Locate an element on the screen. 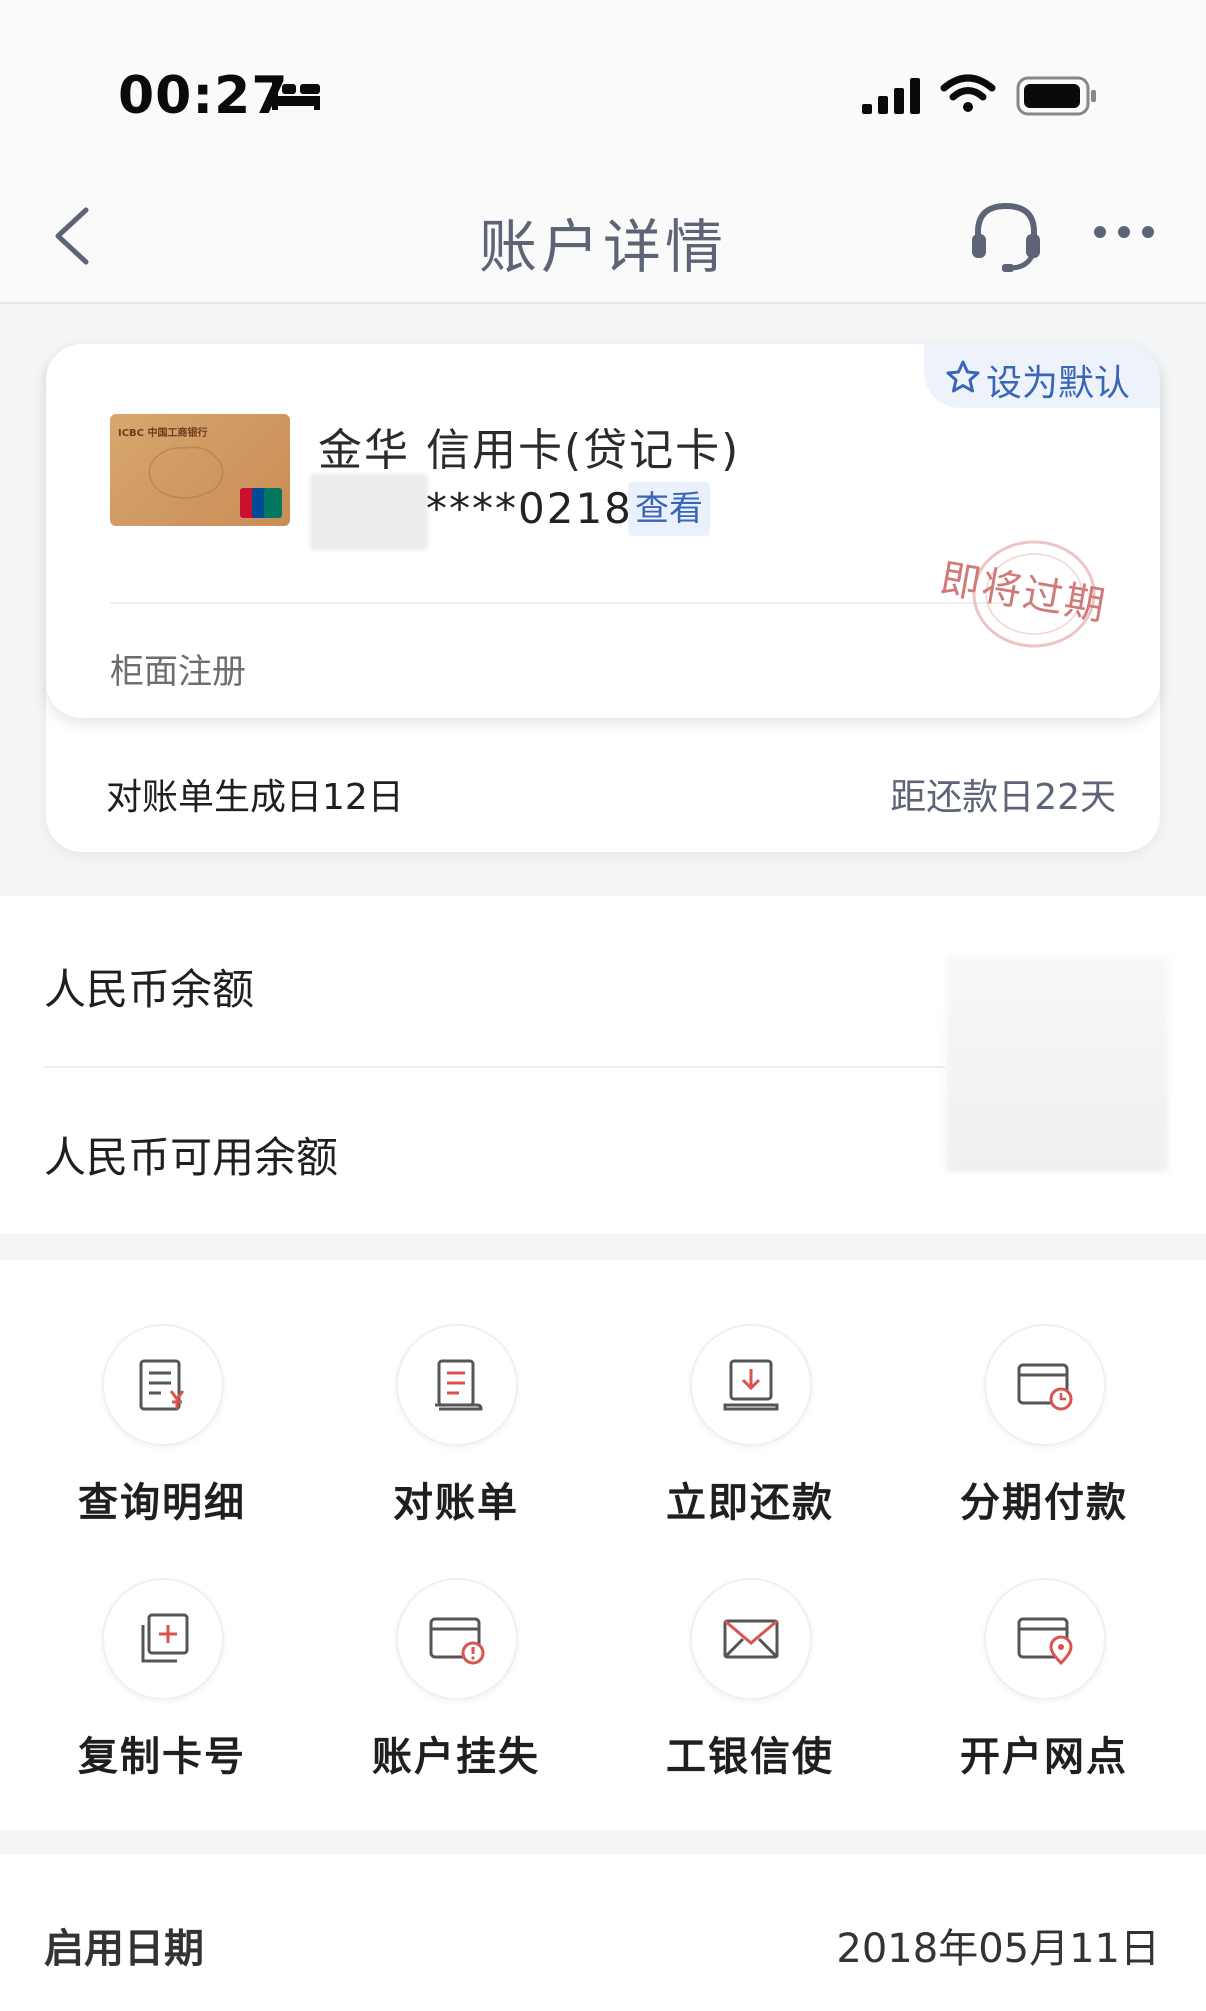  action-icbc-messenger: 工银信使 is located at coordinates (750, 1693).